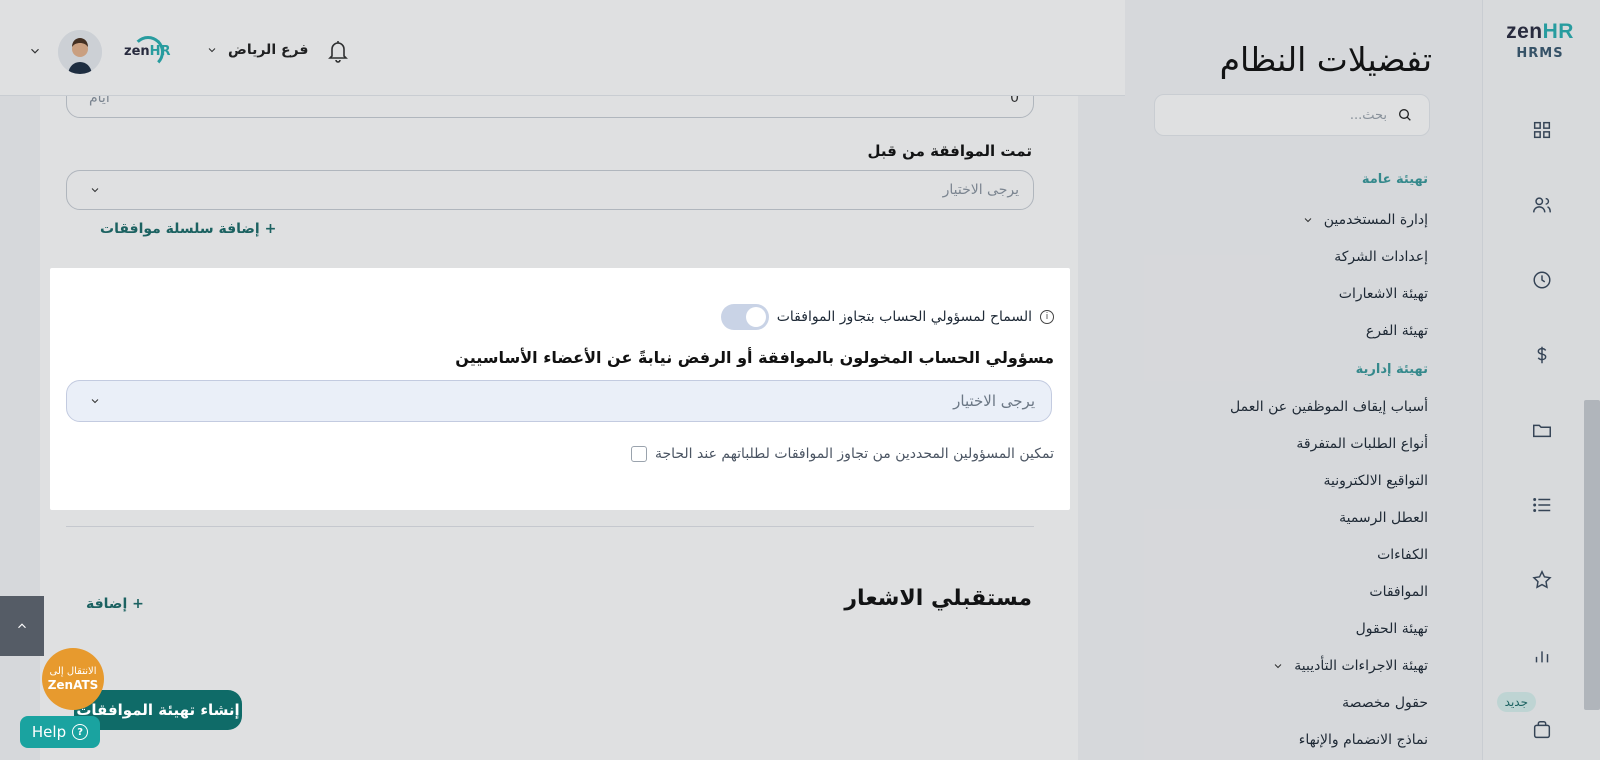  Describe the element at coordinates (60, 732) in the screenshot. I see `help-button: Help ?` at that location.